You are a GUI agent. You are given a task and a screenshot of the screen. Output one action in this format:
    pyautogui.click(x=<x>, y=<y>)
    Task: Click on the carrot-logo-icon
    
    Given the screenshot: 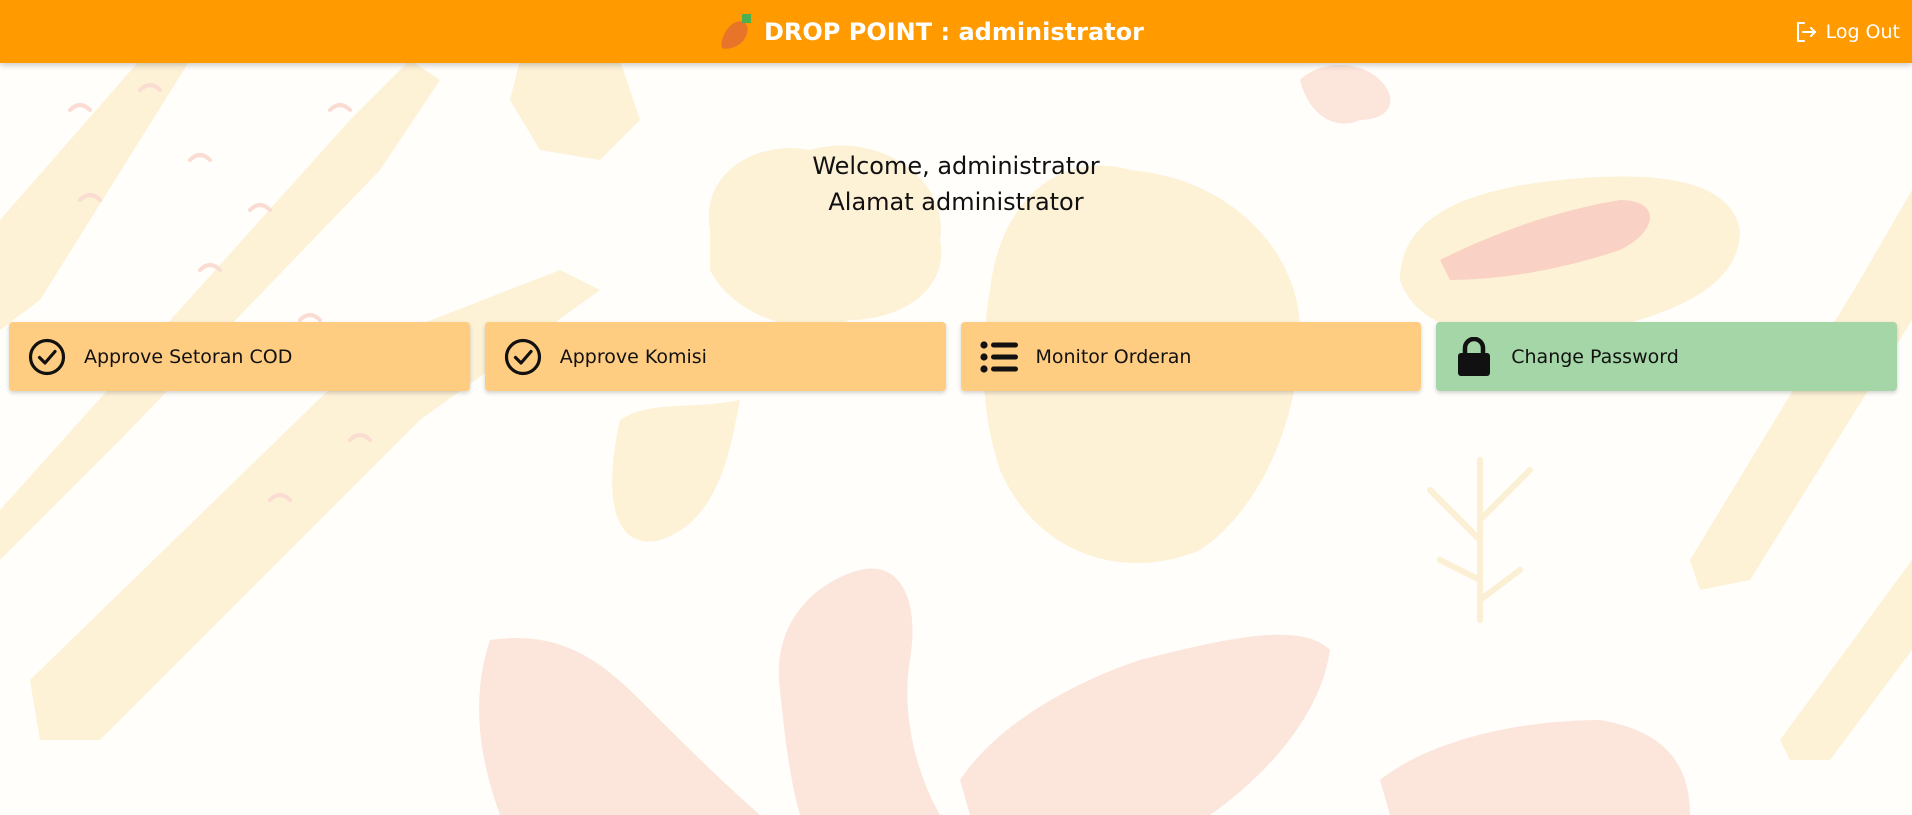 What is the action you would take?
    pyautogui.click(x=736, y=31)
    